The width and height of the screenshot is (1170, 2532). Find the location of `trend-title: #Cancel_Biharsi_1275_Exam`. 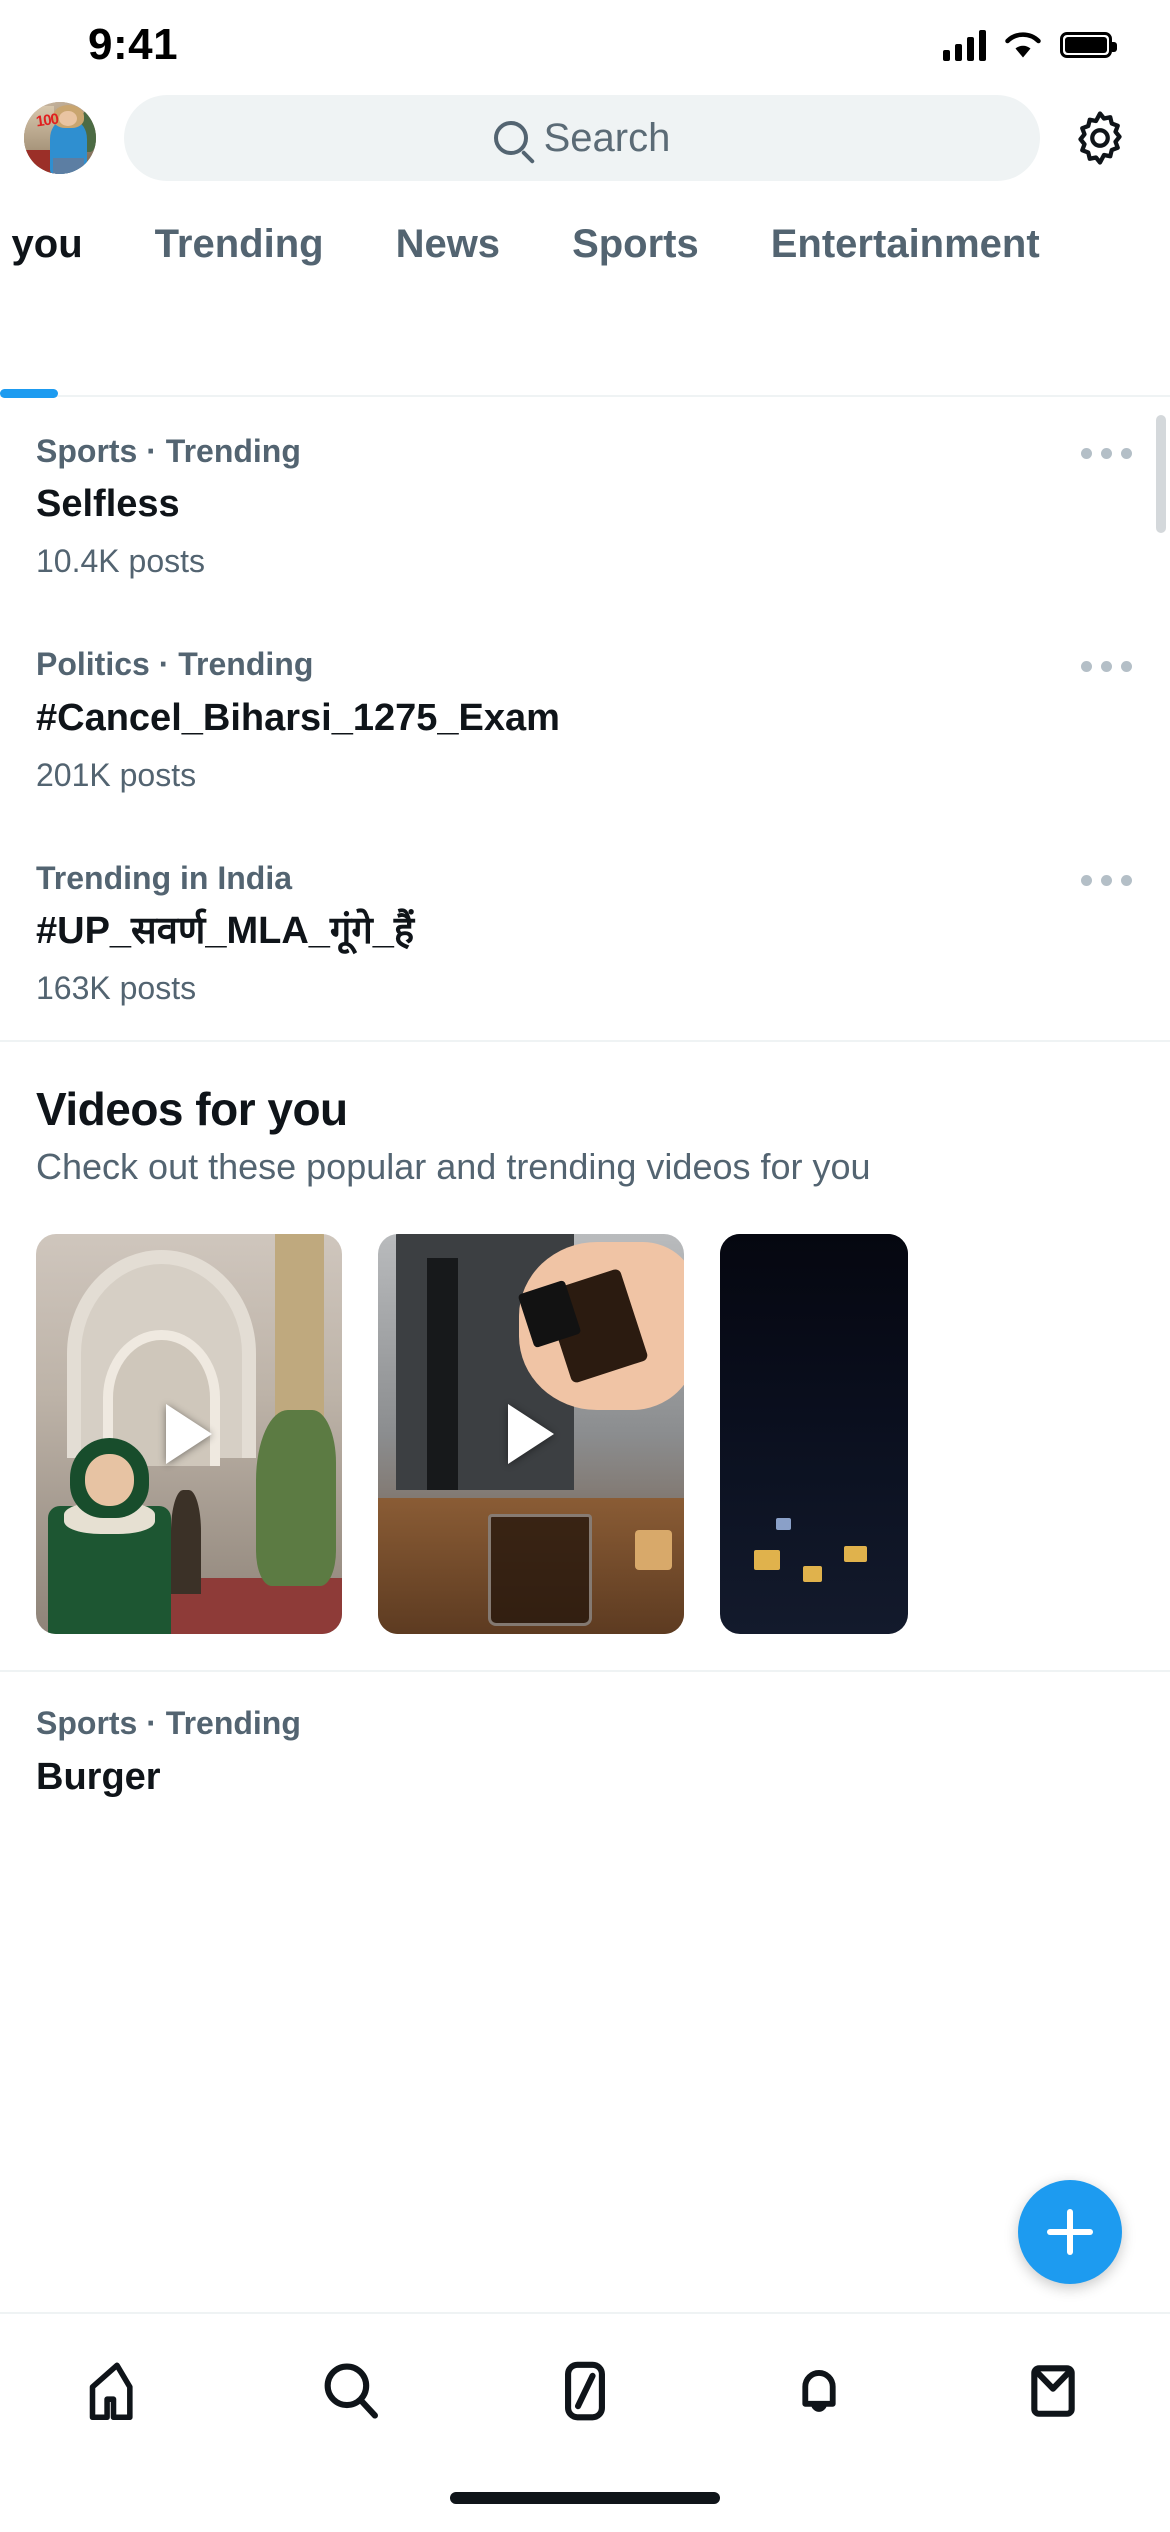

trend-title: #Cancel_Biharsi_1275_Exam is located at coordinates (298, 717).